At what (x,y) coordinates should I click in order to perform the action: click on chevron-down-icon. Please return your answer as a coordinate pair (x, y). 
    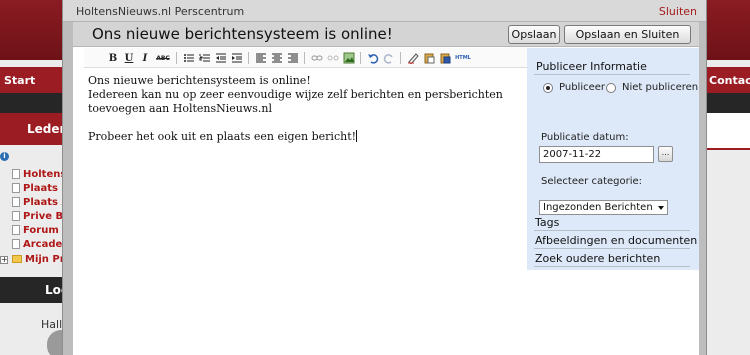
    Looking at the image, I should click on (661, 208).